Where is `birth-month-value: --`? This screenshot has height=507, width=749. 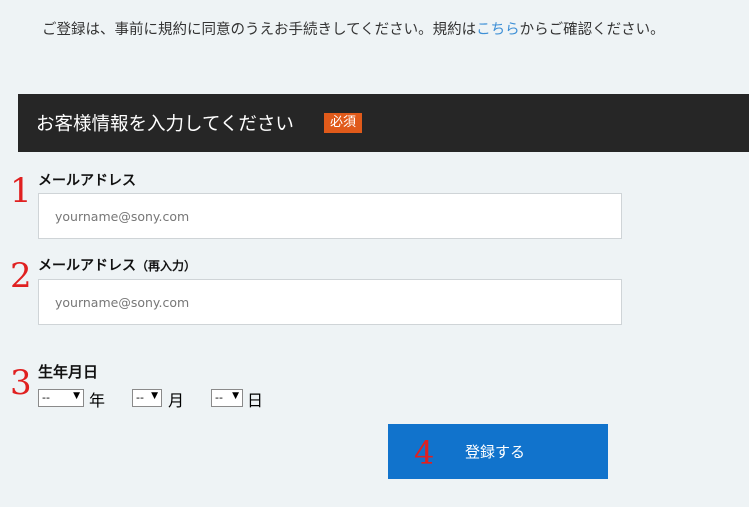
birth-month-value: -- is located at coordinates (140, 397).